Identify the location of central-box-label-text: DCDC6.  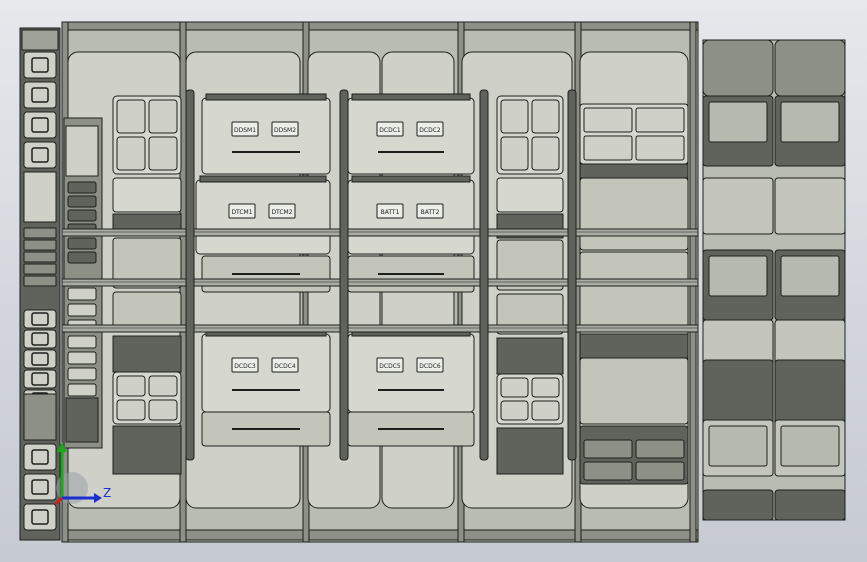
(430, 366).